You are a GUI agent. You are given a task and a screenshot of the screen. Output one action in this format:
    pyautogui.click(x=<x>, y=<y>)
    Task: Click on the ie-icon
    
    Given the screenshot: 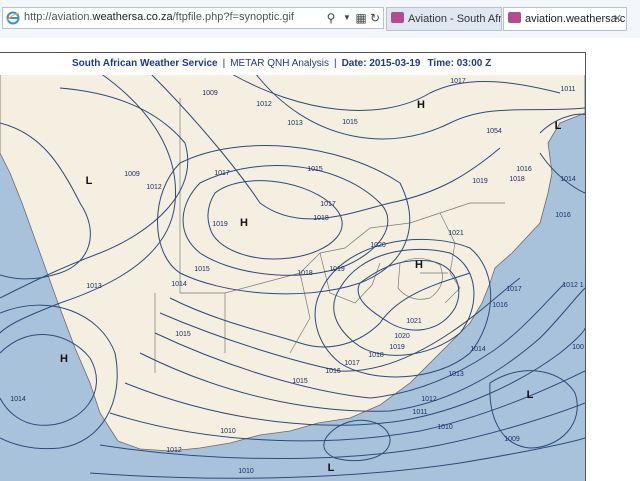 What is the action you would take?
    pyautogui.click(x=13, y=18)
    